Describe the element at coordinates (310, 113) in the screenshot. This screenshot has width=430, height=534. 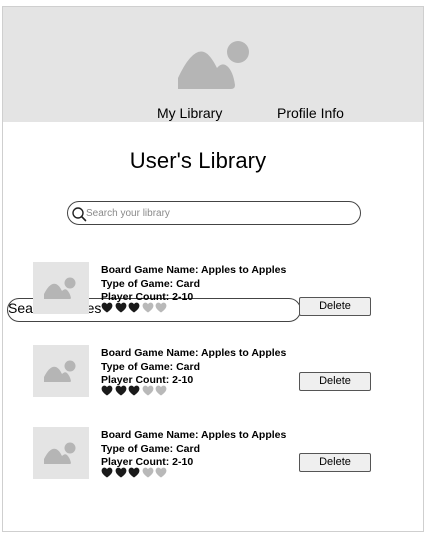
I see `nav-profile-info: Profile Info` at that location.